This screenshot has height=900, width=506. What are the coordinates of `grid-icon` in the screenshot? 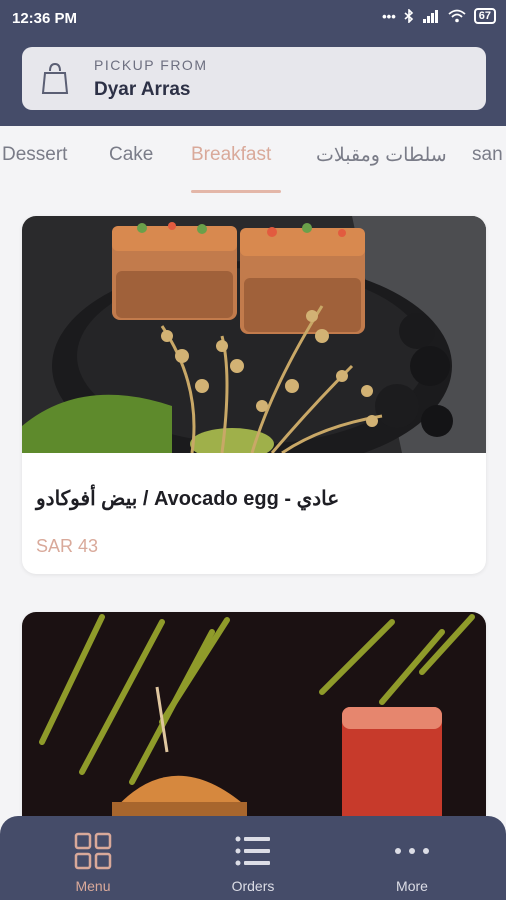 It's located at (93, 851).